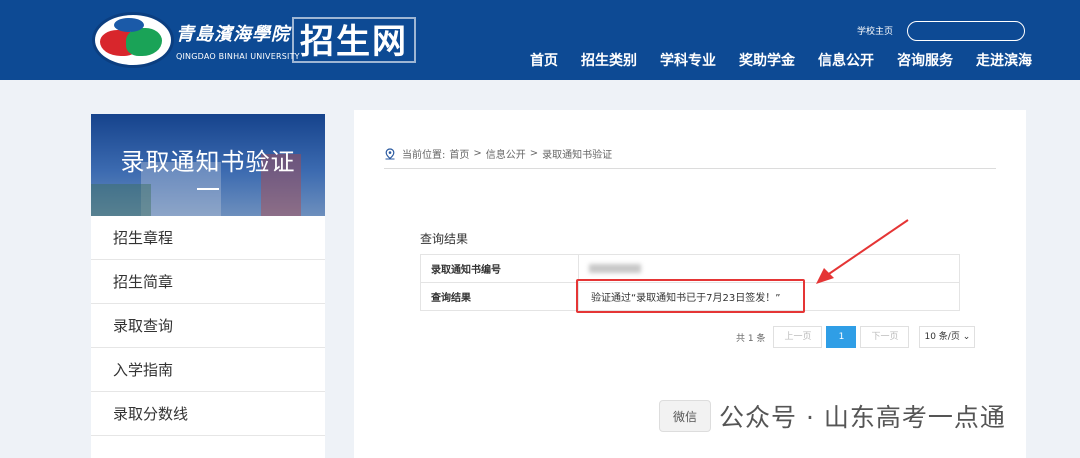 This screenshot has width=1080, height=458. I want to click on nav-item-categories: 招生类别, so click(609, 60).